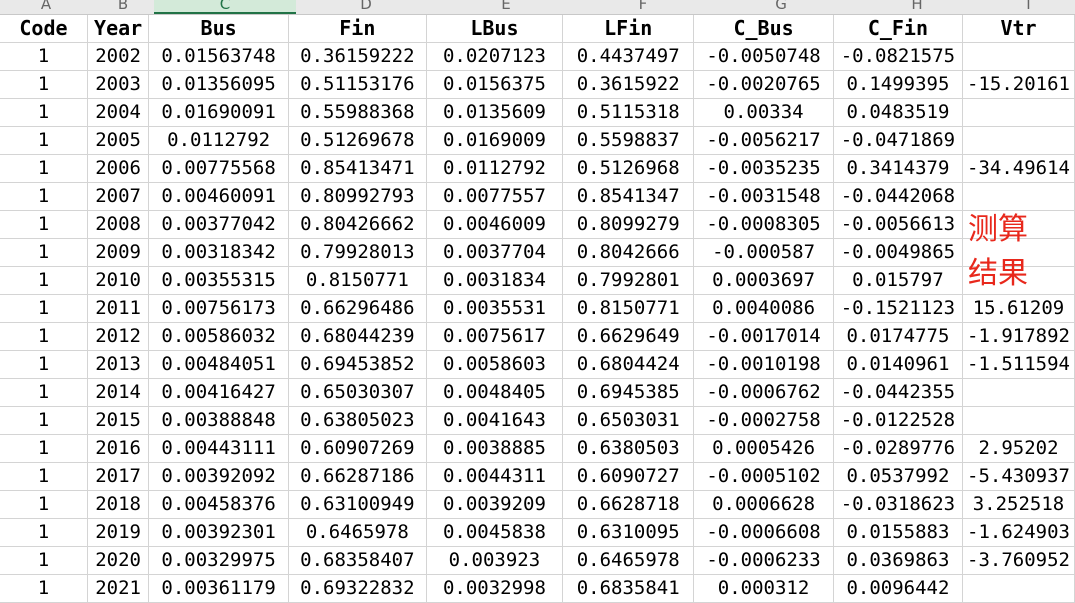 Image resolution: width=1075 pixels, height=603 pixels. Describe the element at coordinates (628, 476) in the screenshot. I see `cell: 0.6090727` at that location.